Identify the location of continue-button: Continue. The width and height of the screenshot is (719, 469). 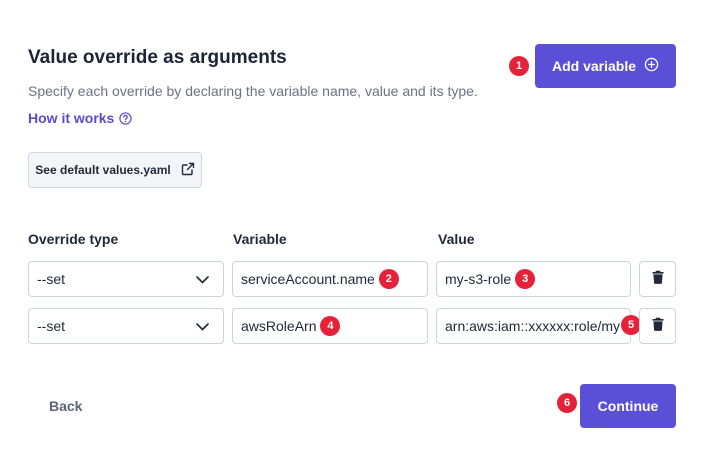
(628, 406).